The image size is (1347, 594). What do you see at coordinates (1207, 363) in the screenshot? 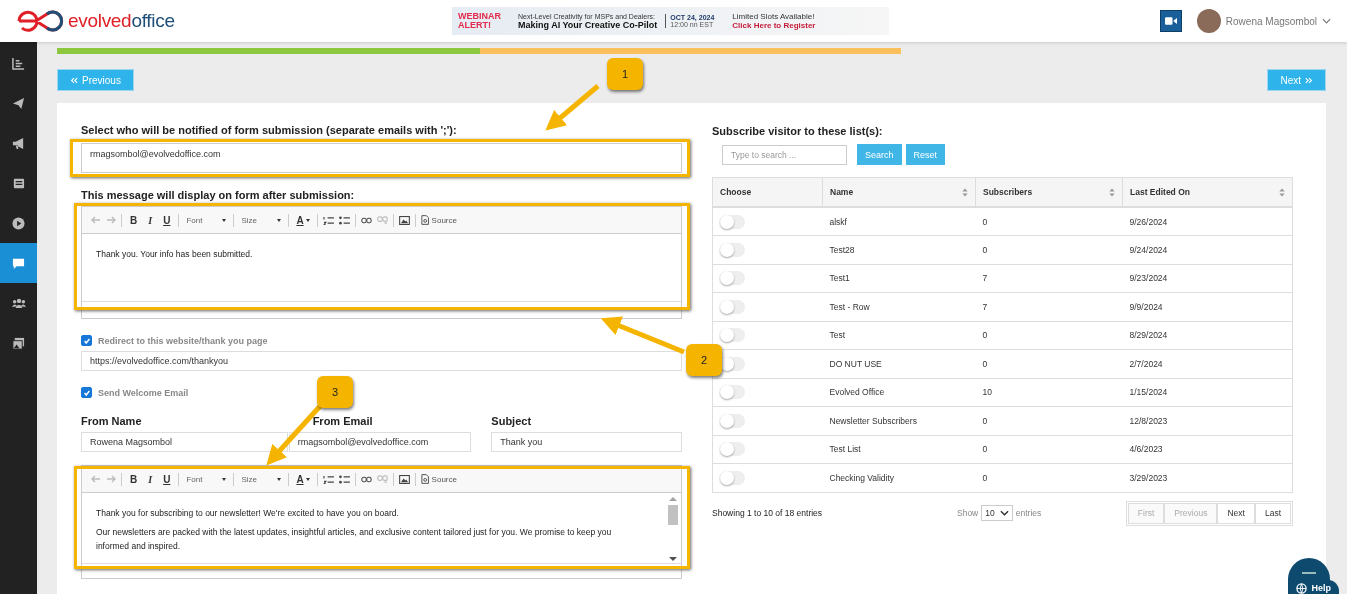
I see `table-cell: 2/7/2024` at bounding box center [1207, 363].